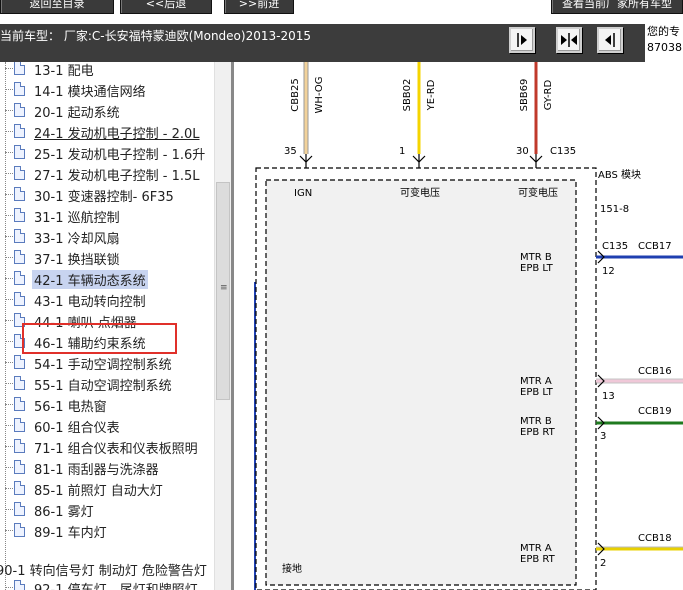 This screenshot has width=683, height=590. I want to click on ground-label: 接地, so click(292, 568).